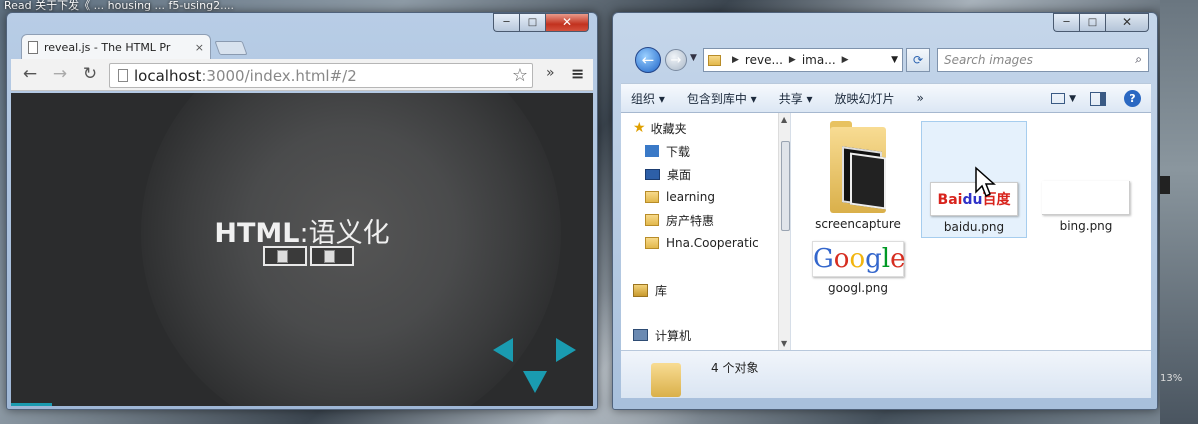 This screenshot has height=424, width=1198. What do you see at coordinates (168, 75) in the screenshot?
I see `url-host: localhost` at bounding box center [168, 75].